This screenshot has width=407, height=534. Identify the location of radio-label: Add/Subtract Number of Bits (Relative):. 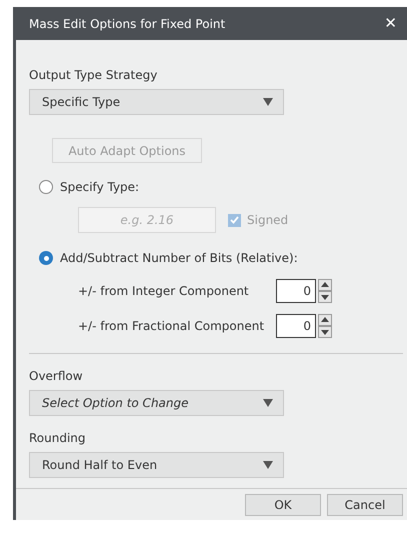
(179, 258).